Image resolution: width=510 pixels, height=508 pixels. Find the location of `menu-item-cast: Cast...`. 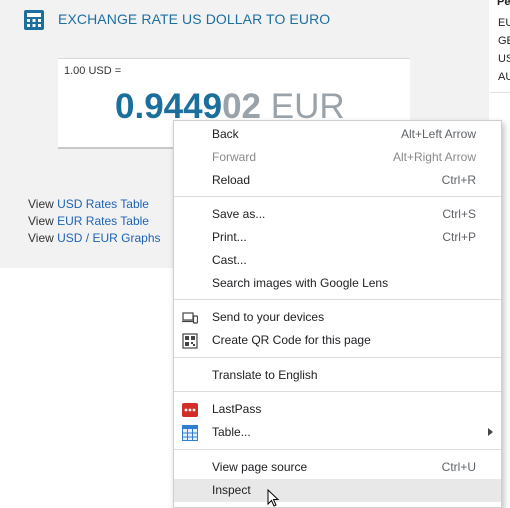

menu-item-cast: Cast... is located at coordinates (337, 260).